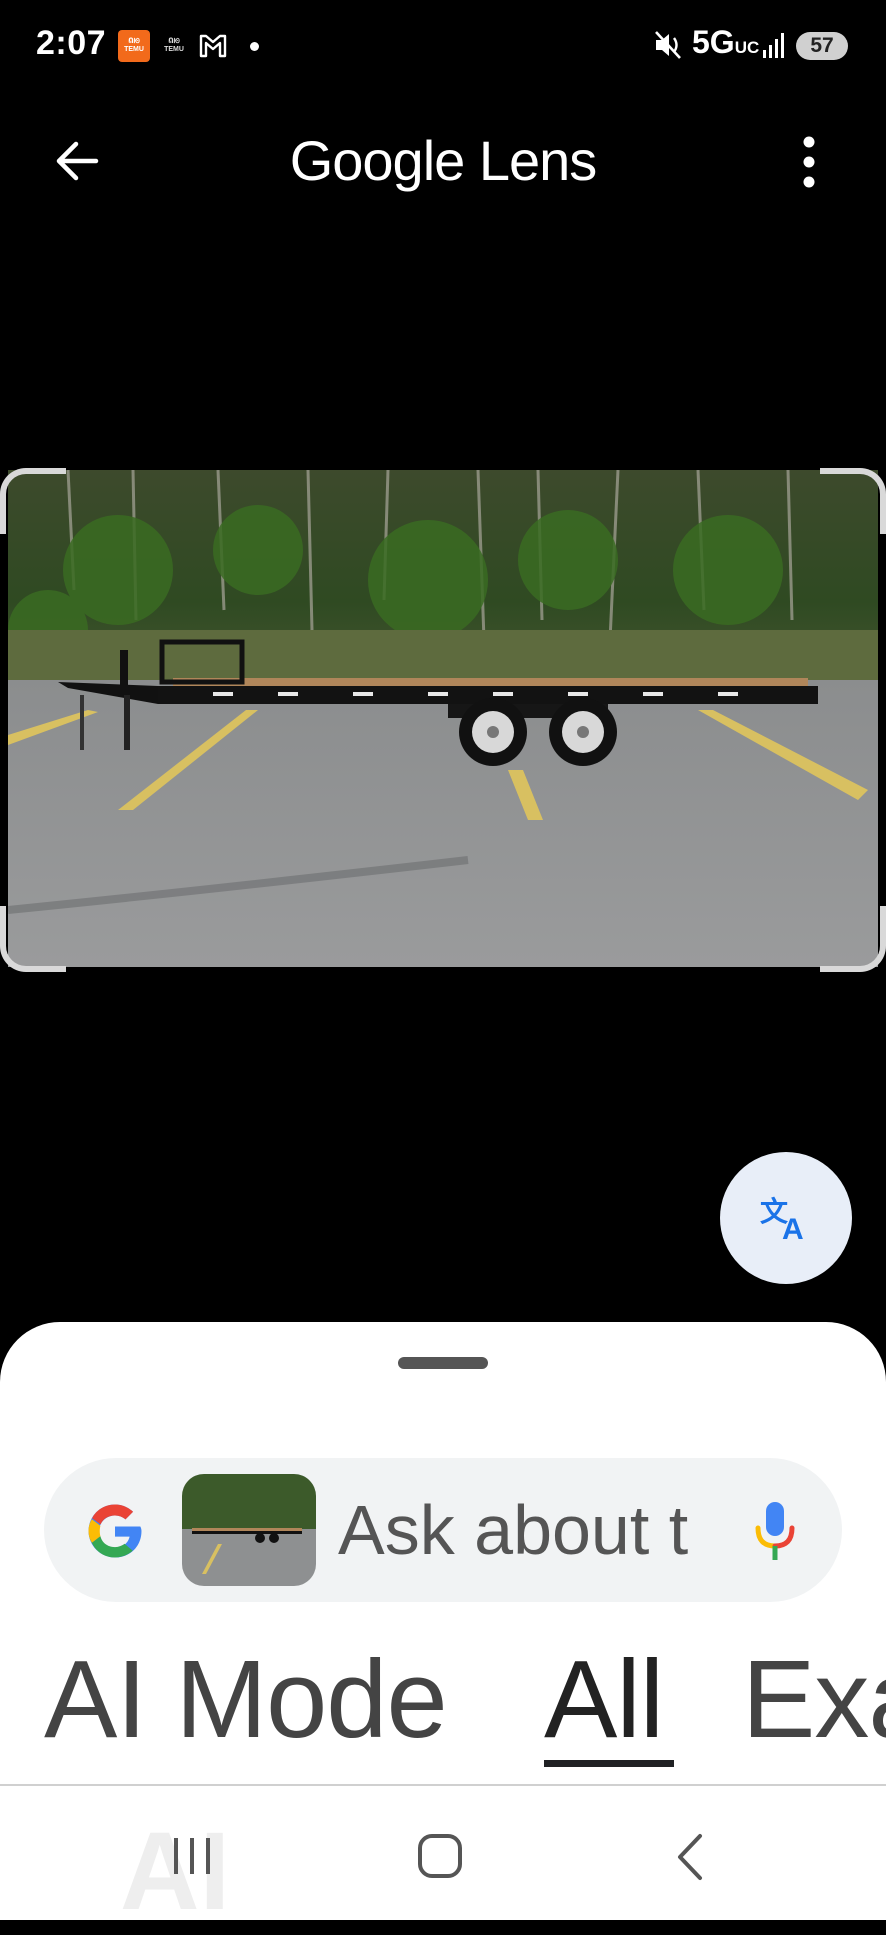 Image resolution: width=886 pixels, height=1935 pixels. Describe the element at coordinates (689, 1857) in the screenshot. I see `nav-back-icon` at that location.